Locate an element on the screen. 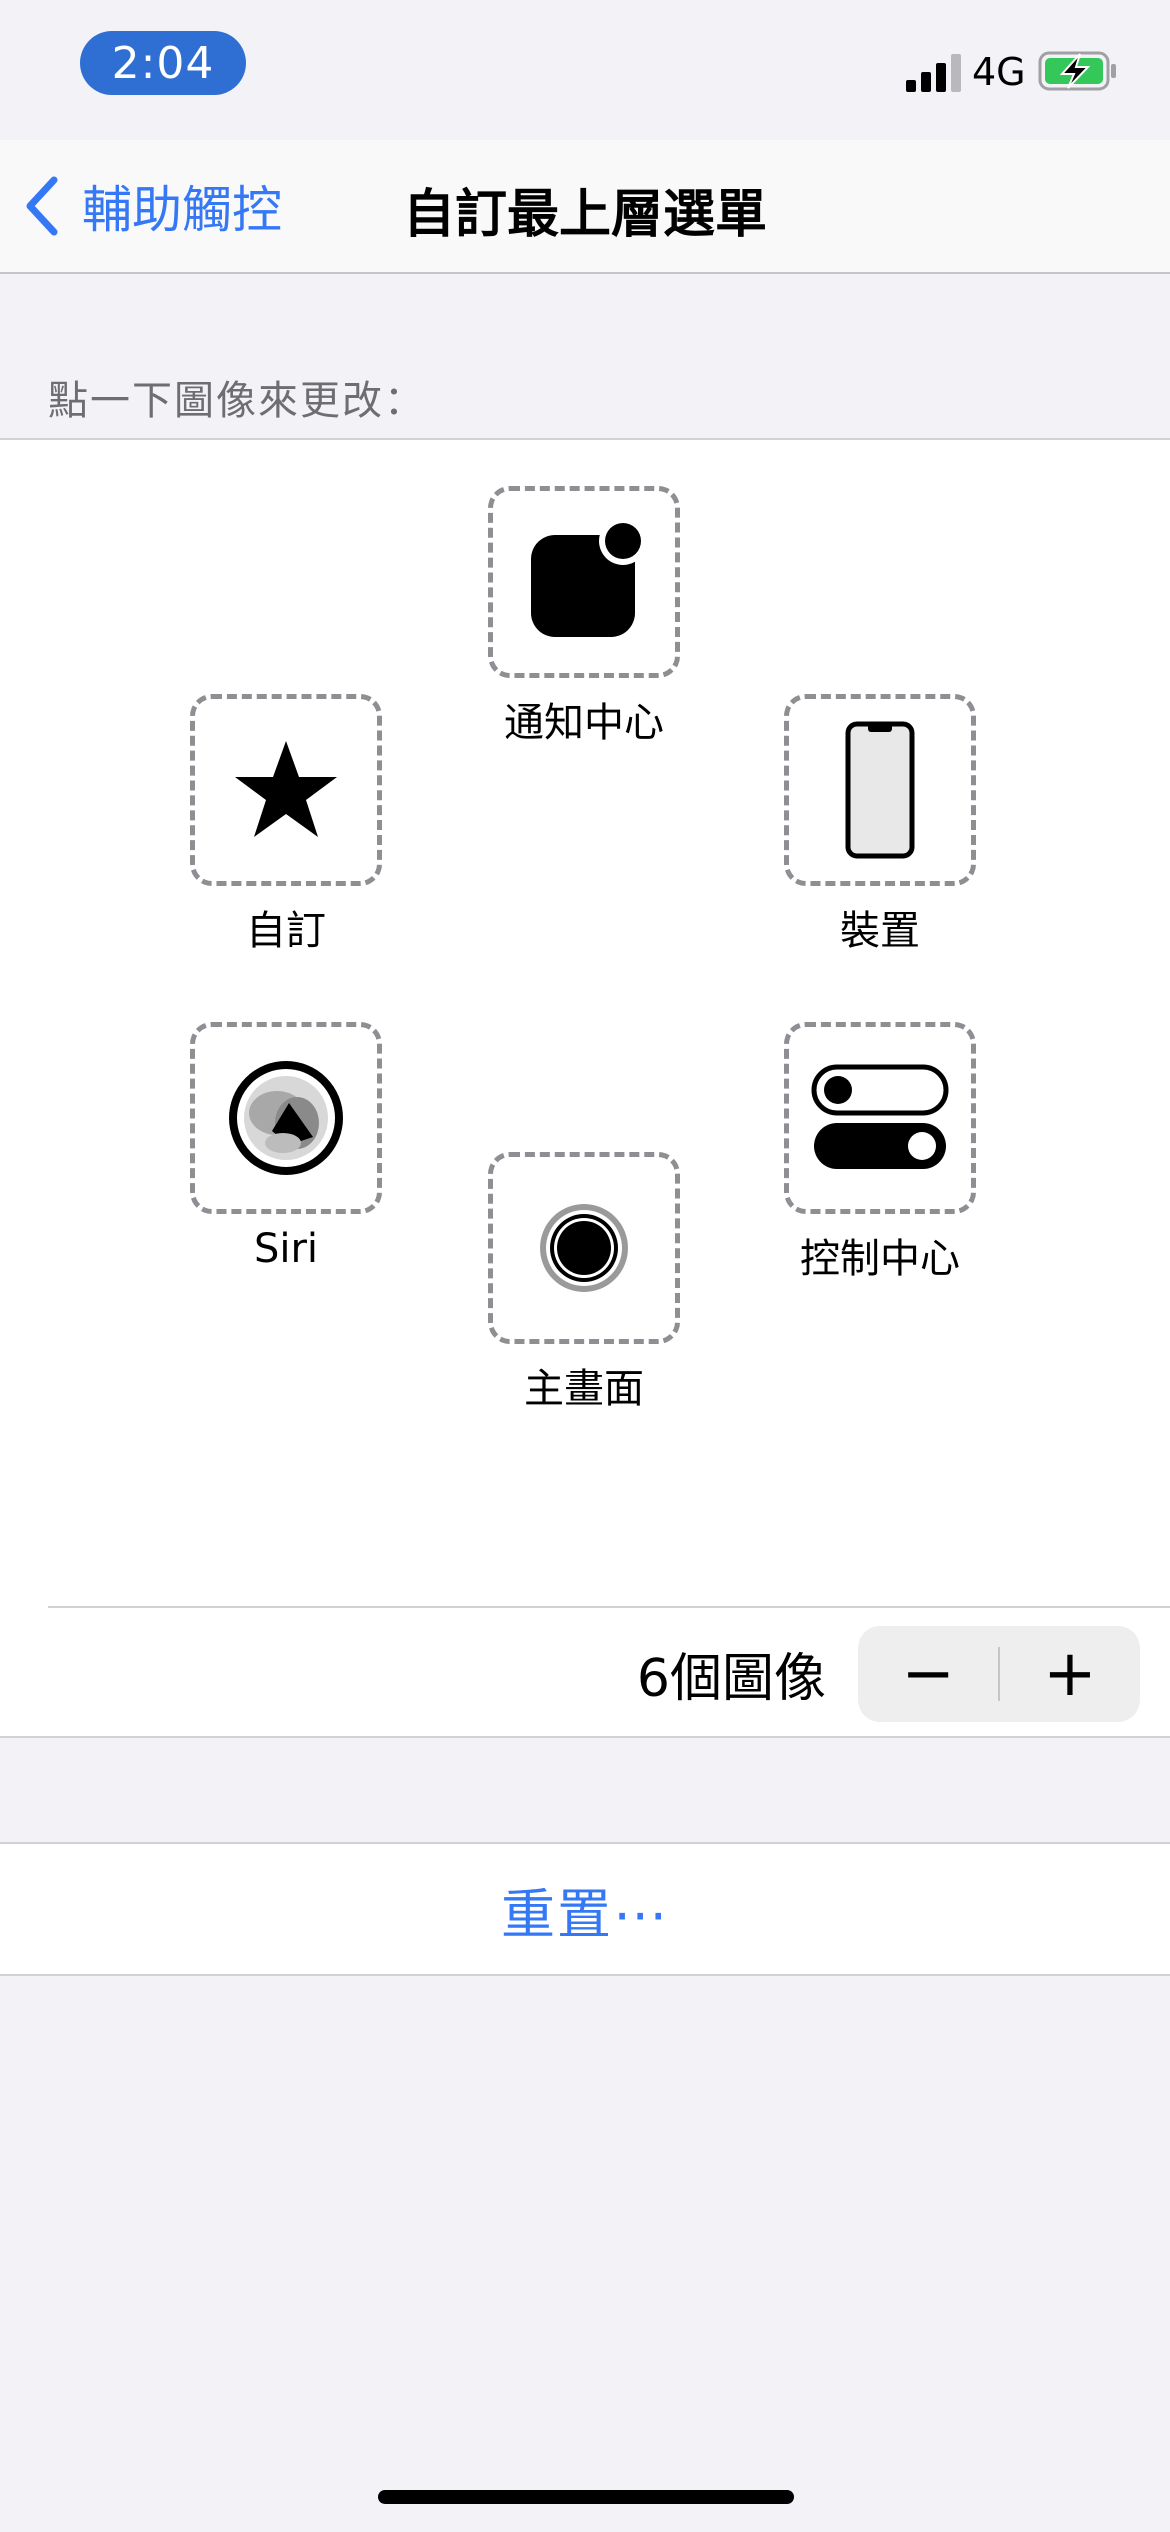 Image resolution: width=1170 pixels, height=2532 pixels. notification-center-icon is located at coordinates (587, 580).